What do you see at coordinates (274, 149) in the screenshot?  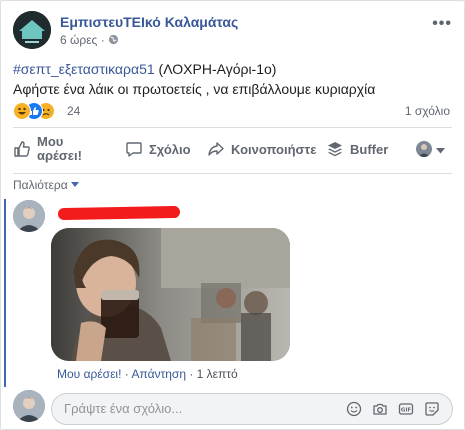 I see `share-label: Κοινοποιήστε` at bounding box center [274, 149].